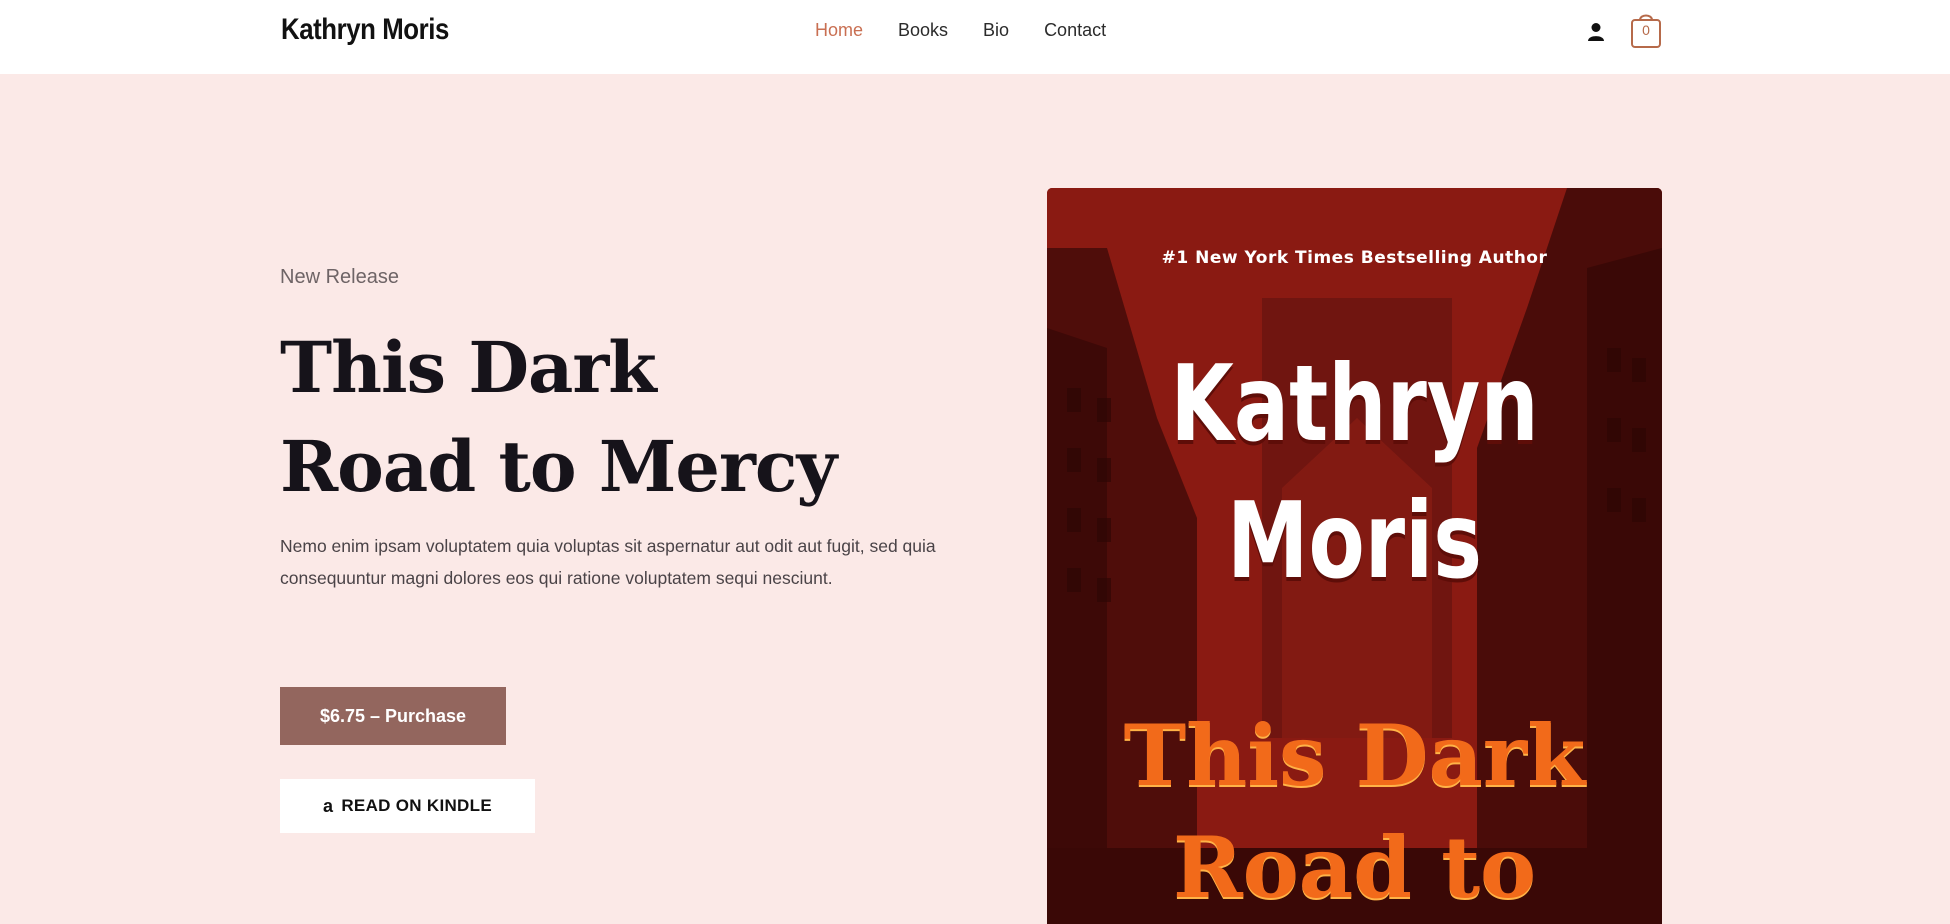  What do you see at coordinates (1354, 867) in the screenshot?
I see `cover-title-line-2: Road to` at bounding box center [1354, 867].